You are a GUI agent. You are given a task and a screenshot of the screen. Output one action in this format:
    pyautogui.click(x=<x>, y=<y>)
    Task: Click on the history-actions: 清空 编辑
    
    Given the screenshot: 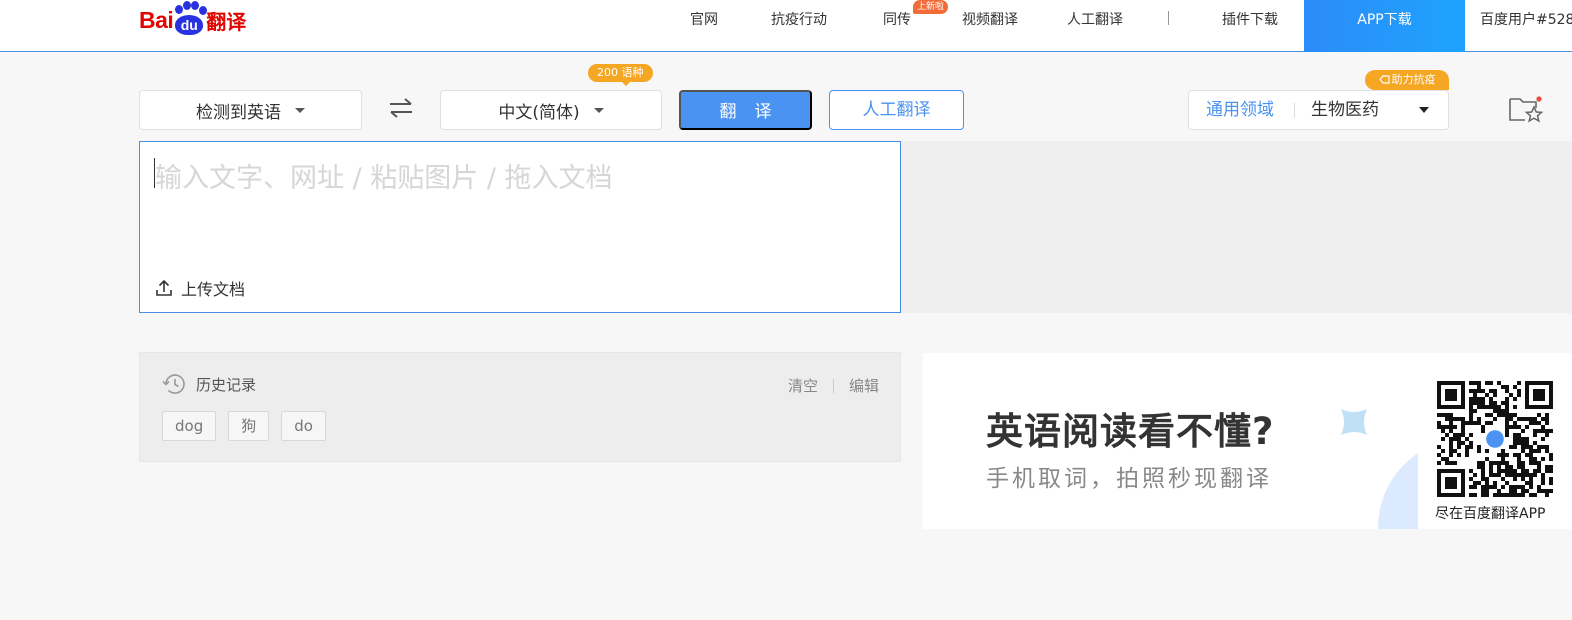 What is the action you would take?
    pyautogui.click(x=833, y=385)
    